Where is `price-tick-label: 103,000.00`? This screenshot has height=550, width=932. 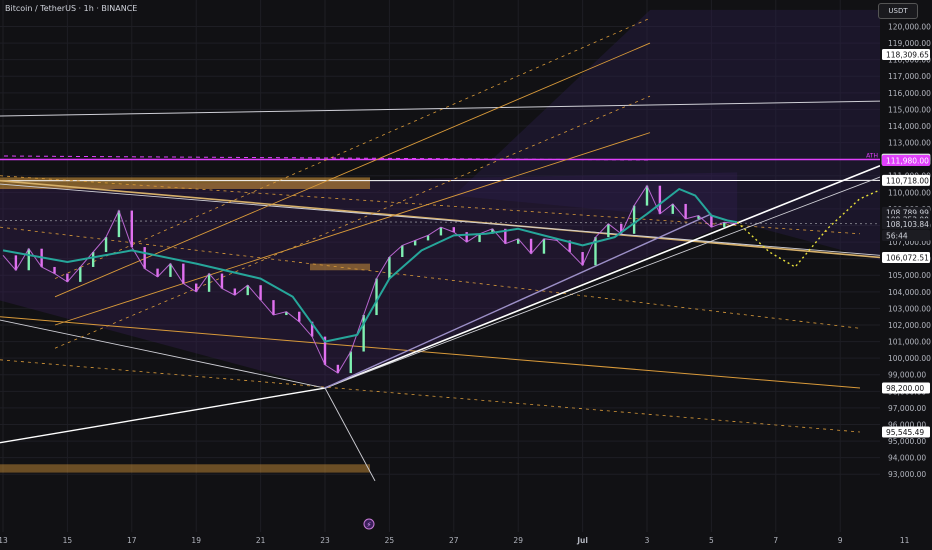
price-tick-label: 103,000.00 is located at coordinates (909, 308).